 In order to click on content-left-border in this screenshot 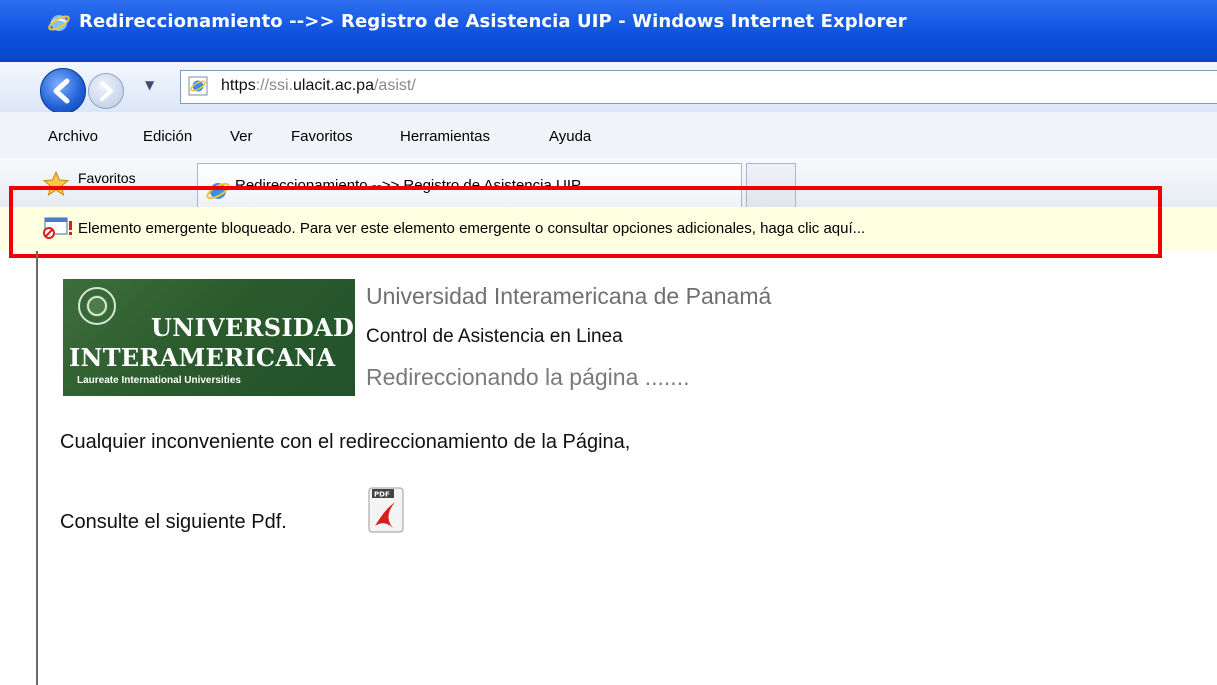, I will do `click(37, 468)`.